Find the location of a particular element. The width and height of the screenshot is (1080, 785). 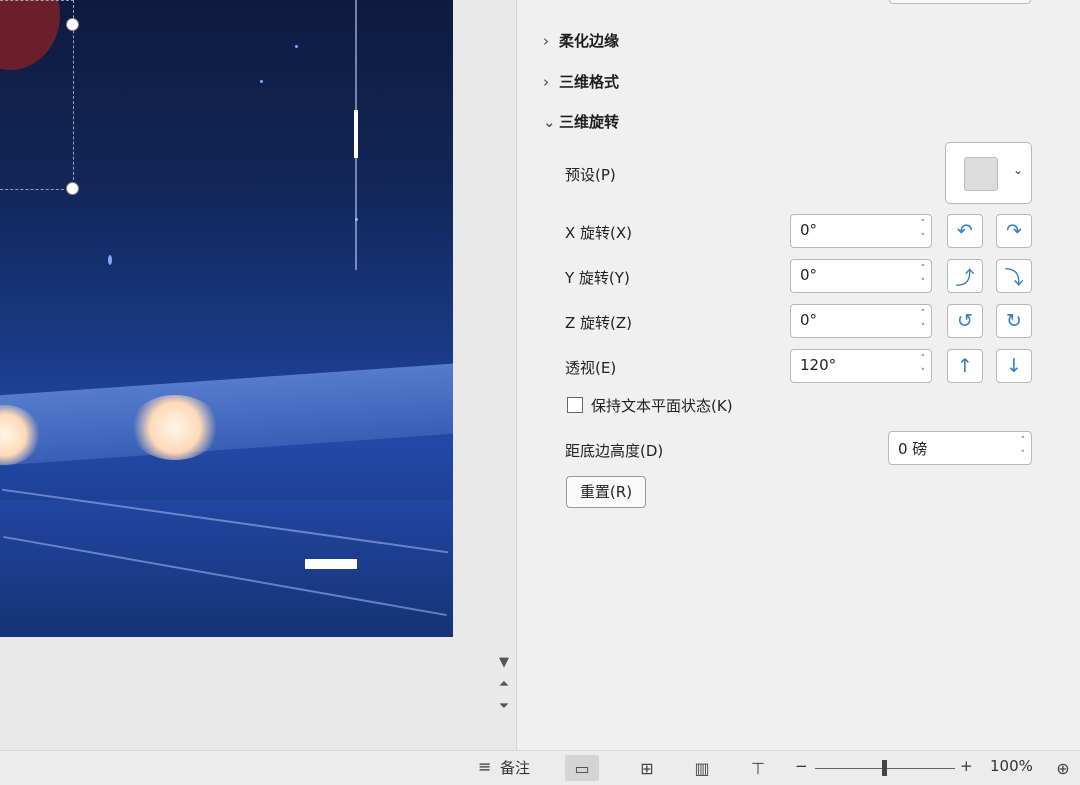

section-3d-format: › 三维格式 is located at coordinates (581, 81).